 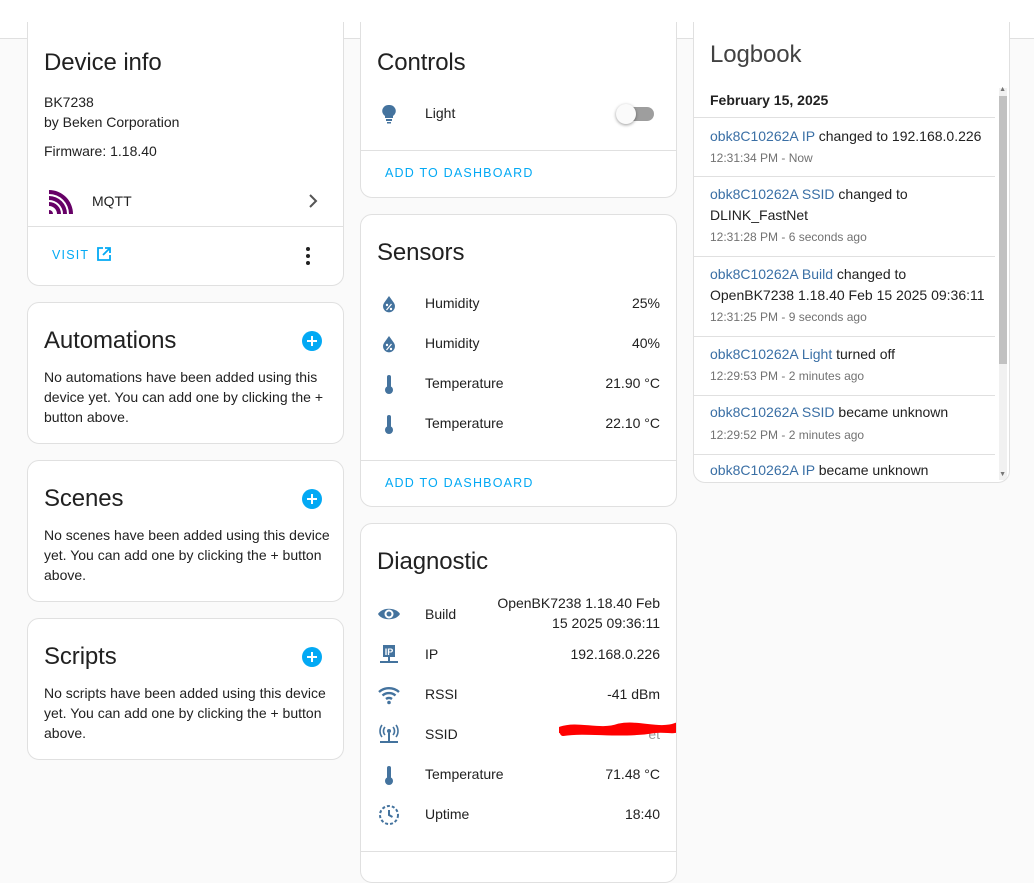 I want to click on device-info-divider, so click(x=185, y=226).